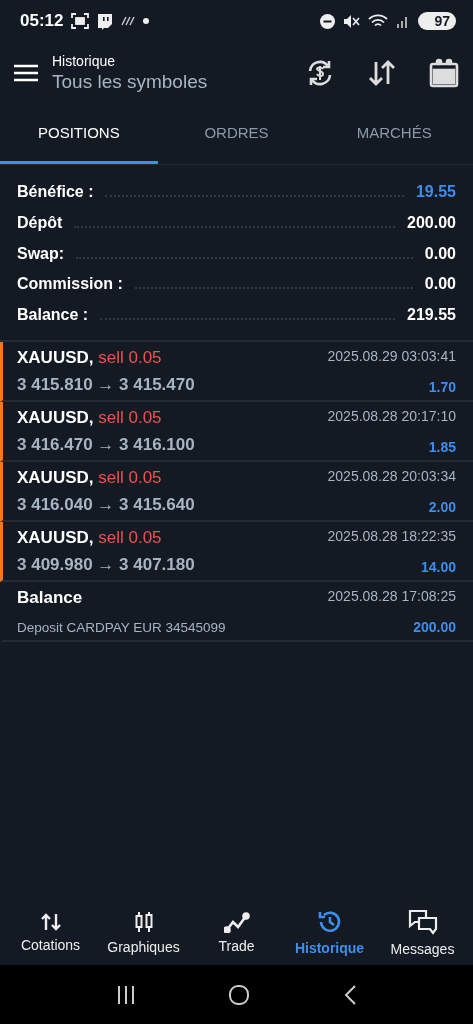 Image resolution: width=473 pixels, height=1024 pixels. Describe the element at coordinates (53, 315) in the screenshot. I see `summary-label: Balance :` at that location.